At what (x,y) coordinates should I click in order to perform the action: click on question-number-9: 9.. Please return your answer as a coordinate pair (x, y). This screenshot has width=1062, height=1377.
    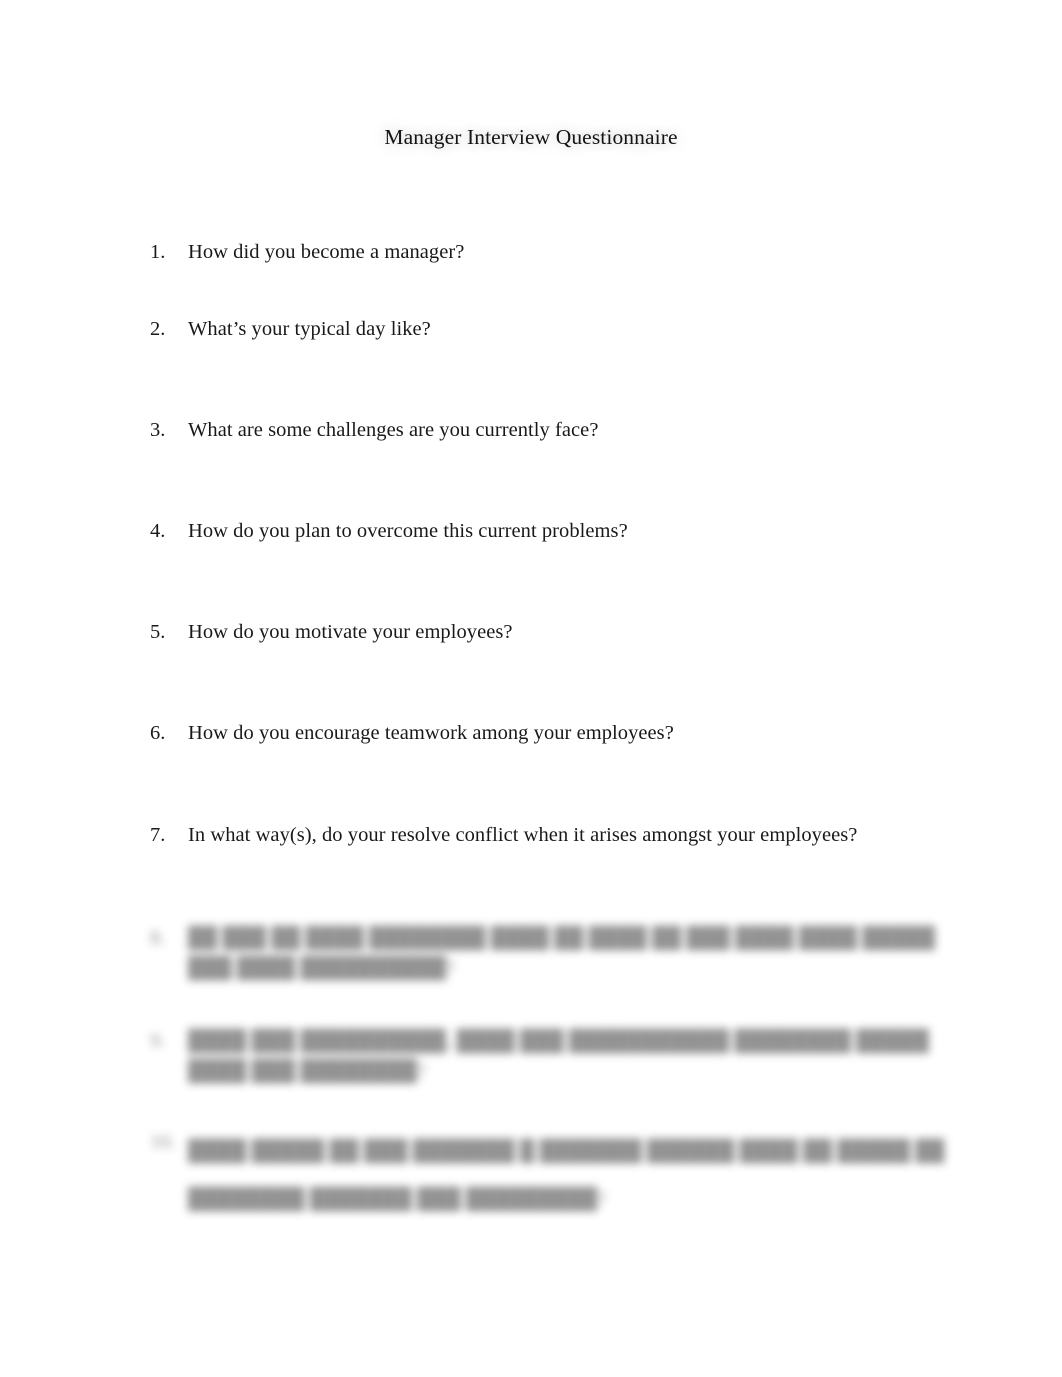
    Looking at the image, I should click on (158, 1041).